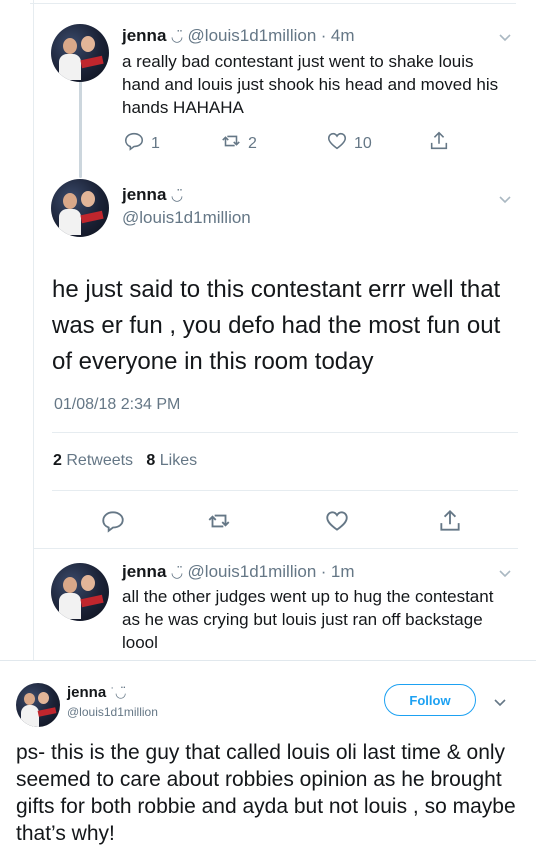 The image size is (536, 863). What do you see at coordinates (343, 571) in the screenshot?
I see `tweet-time: 1m` at bounding box center [343, 571].